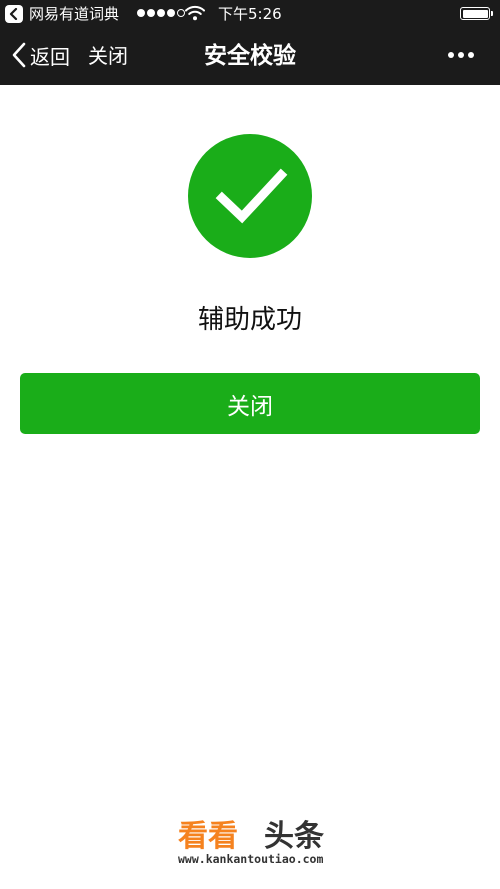  I want to click on signal-dot-empty, so click(181, 13).